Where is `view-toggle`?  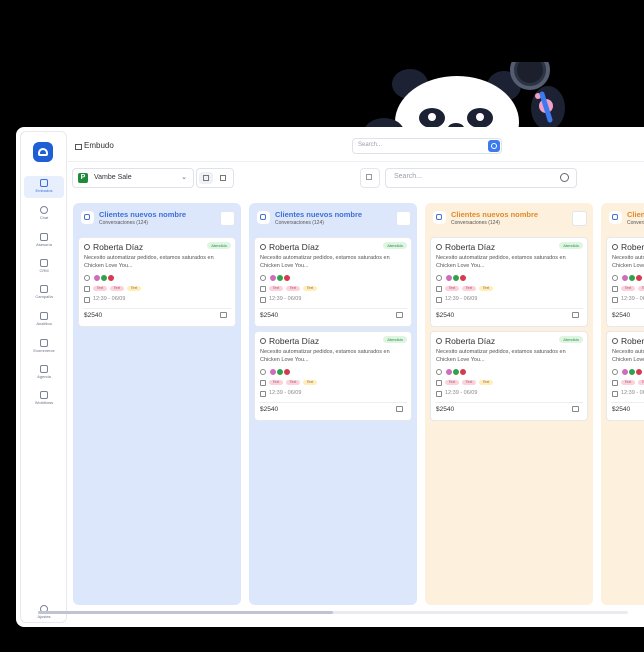
view-toggle is located at coordinates (215, 178).